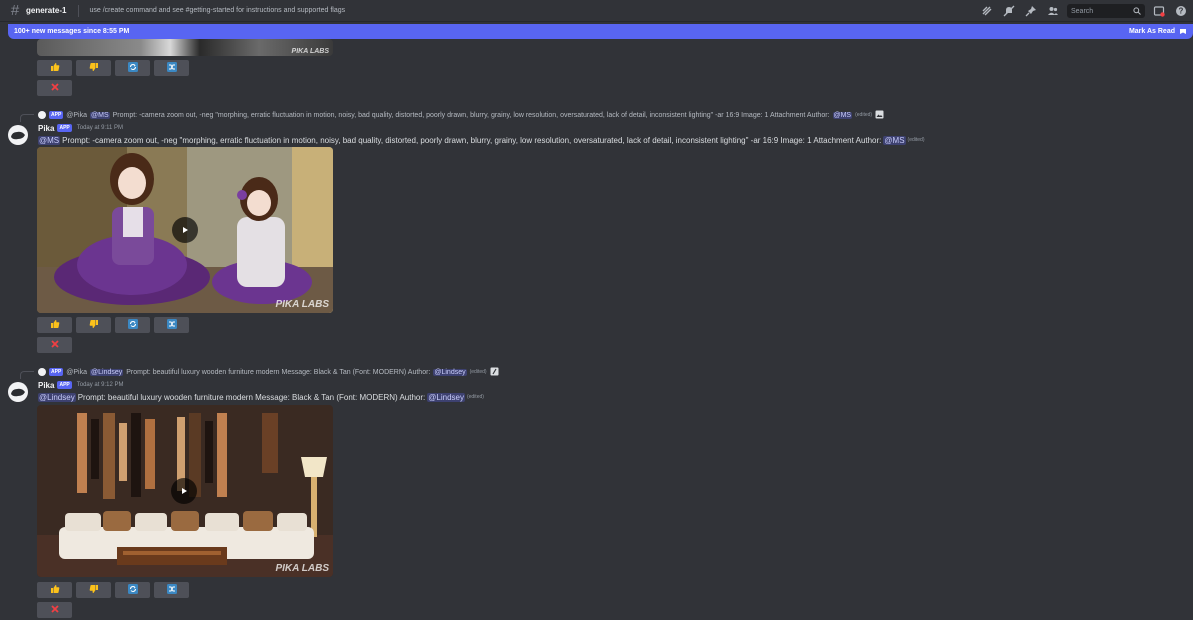 The width and height of the screenshot is (1193, 620). What do you see at coordinates (1031, 11) in the screenshot?
I see `pin-icon` at bounding box center [1031, 11].